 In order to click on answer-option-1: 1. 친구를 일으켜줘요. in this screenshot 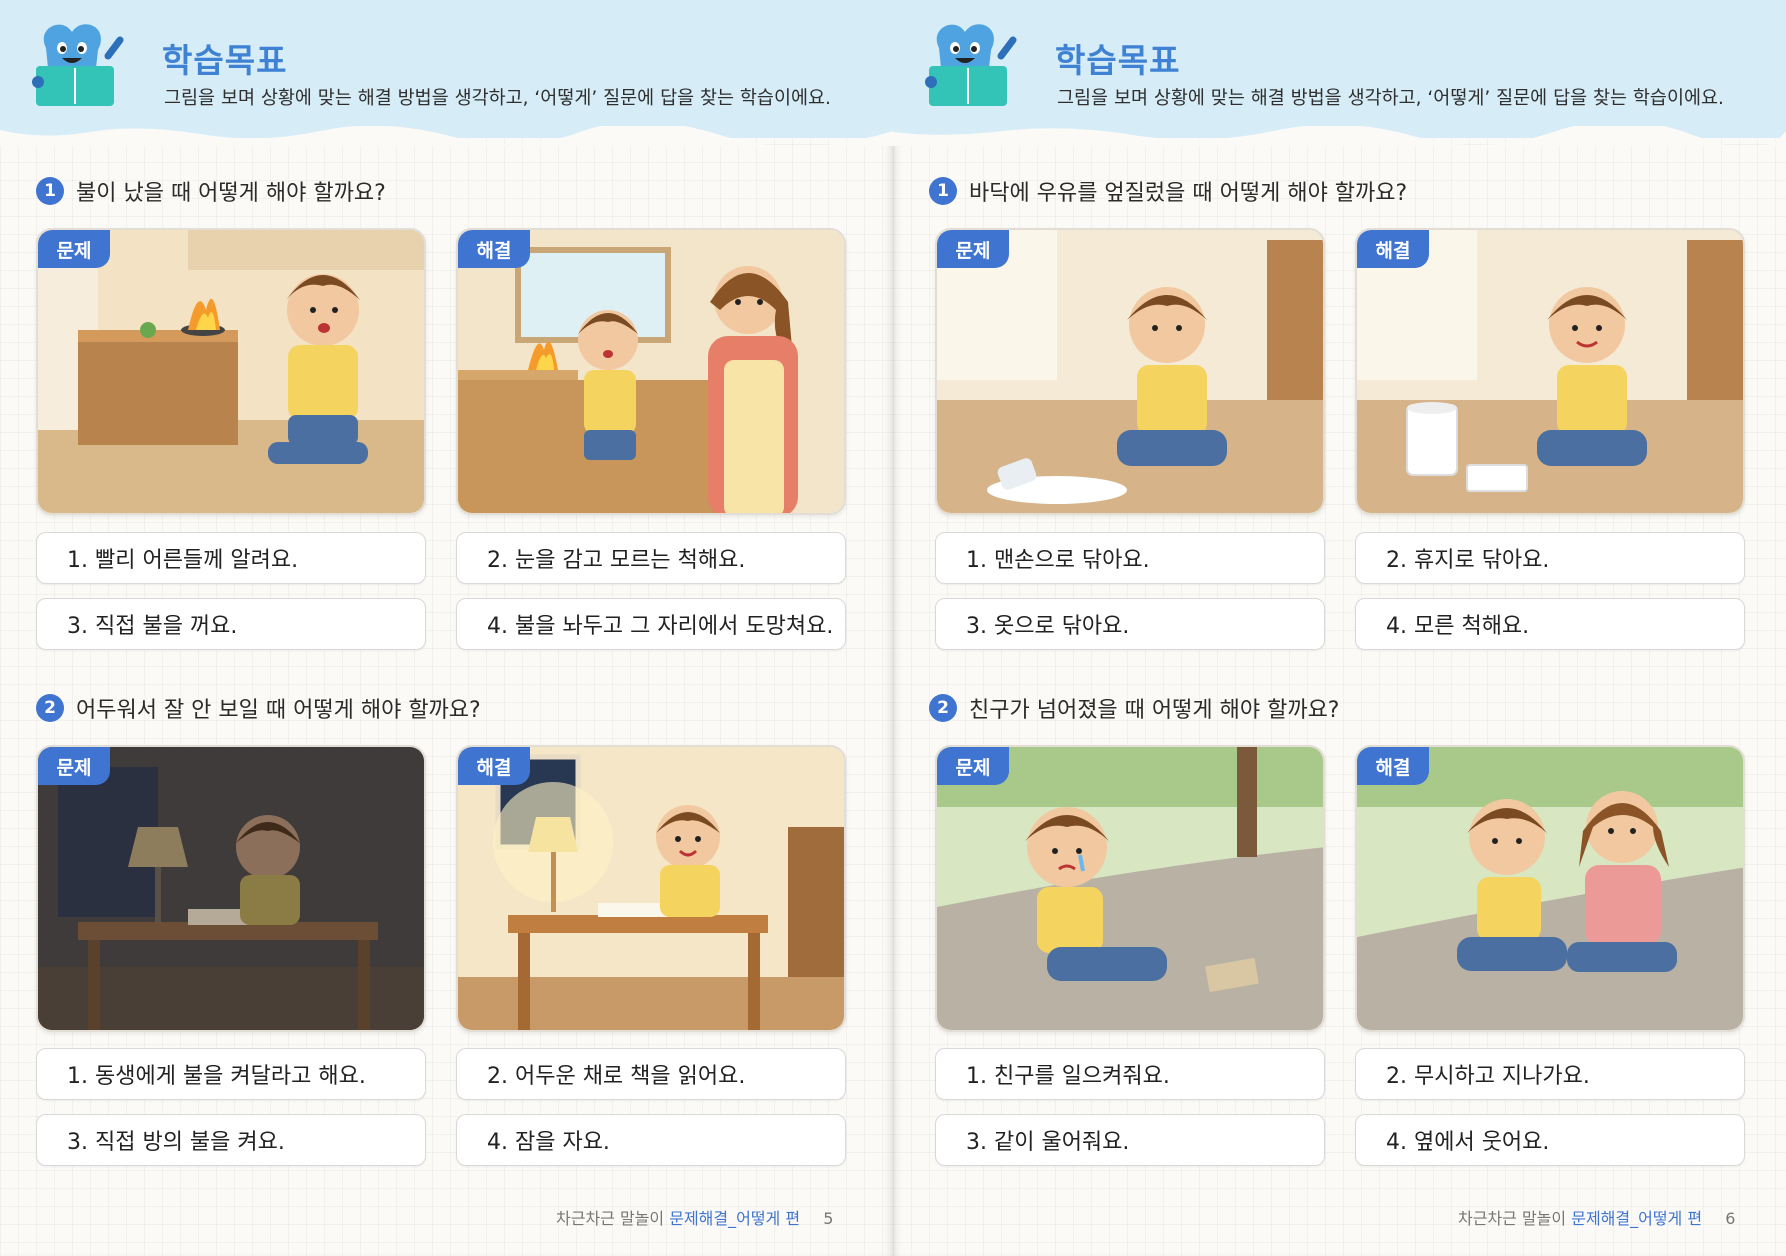, I will do `click(1130, 1074)`.